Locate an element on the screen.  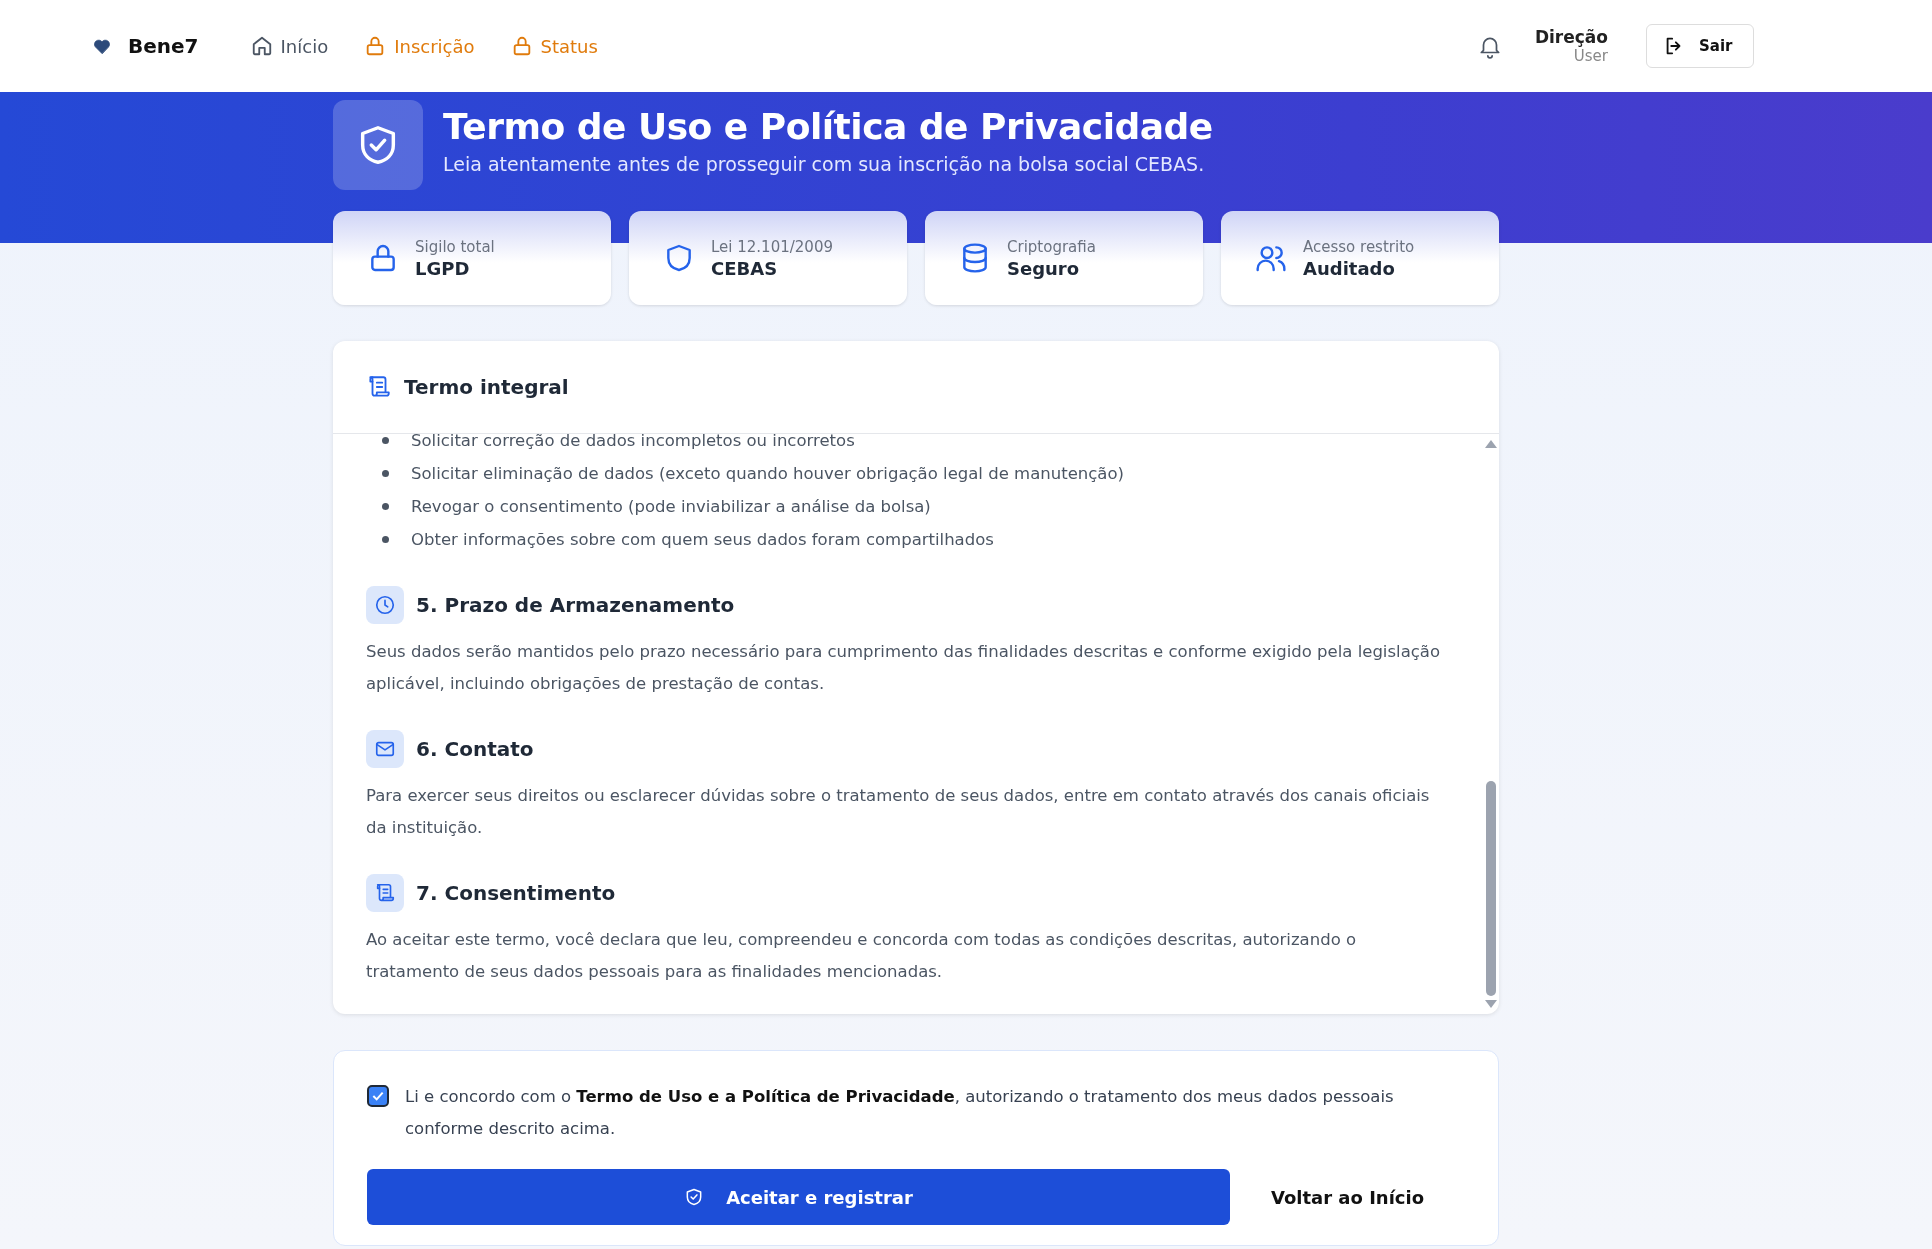
stat-value: CEBAS is located at coordinates (745, 268).